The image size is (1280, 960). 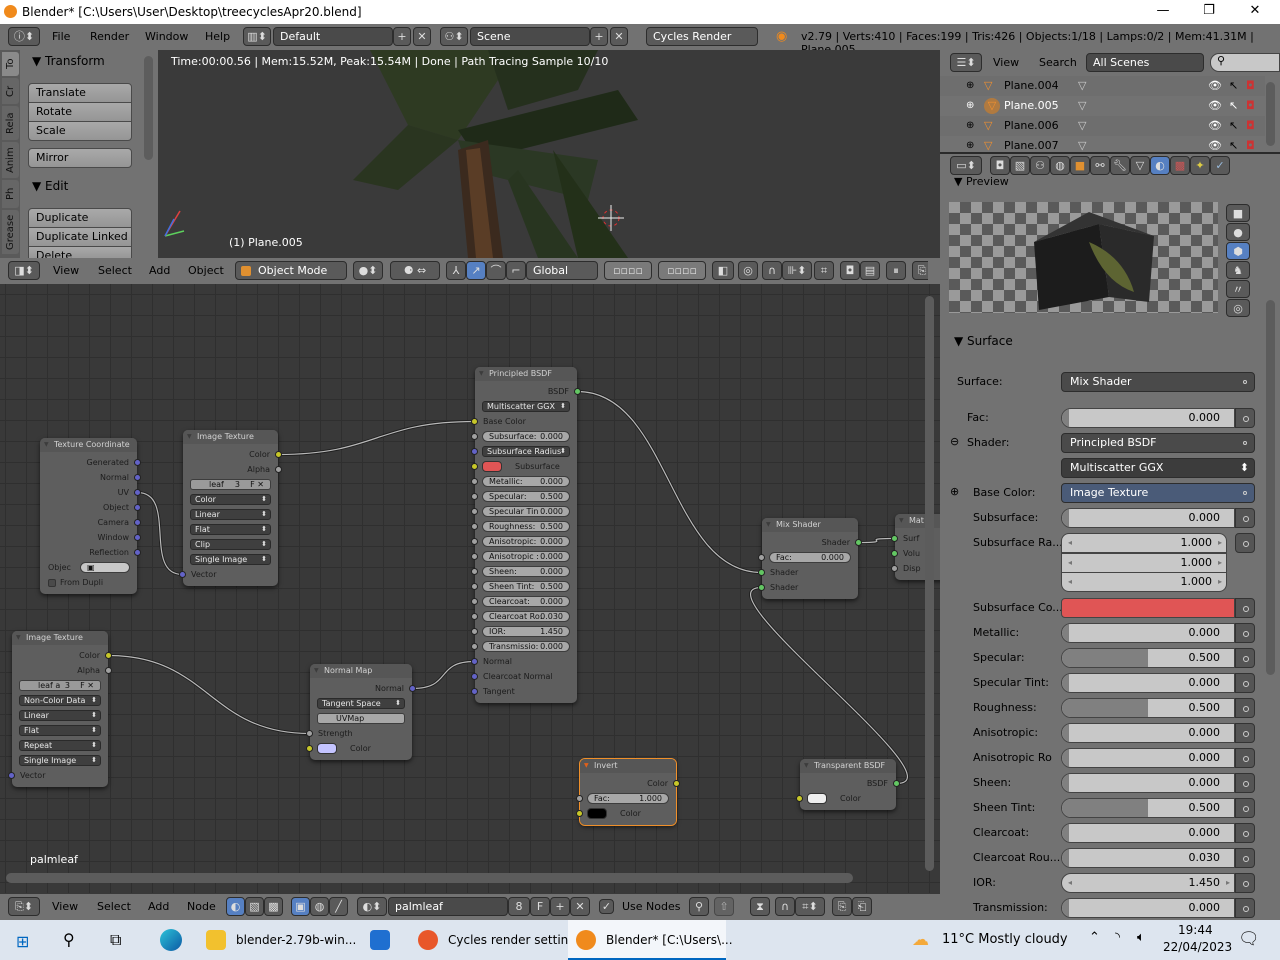 I want to click on node-title: Invert, so click(x=628, y=766).